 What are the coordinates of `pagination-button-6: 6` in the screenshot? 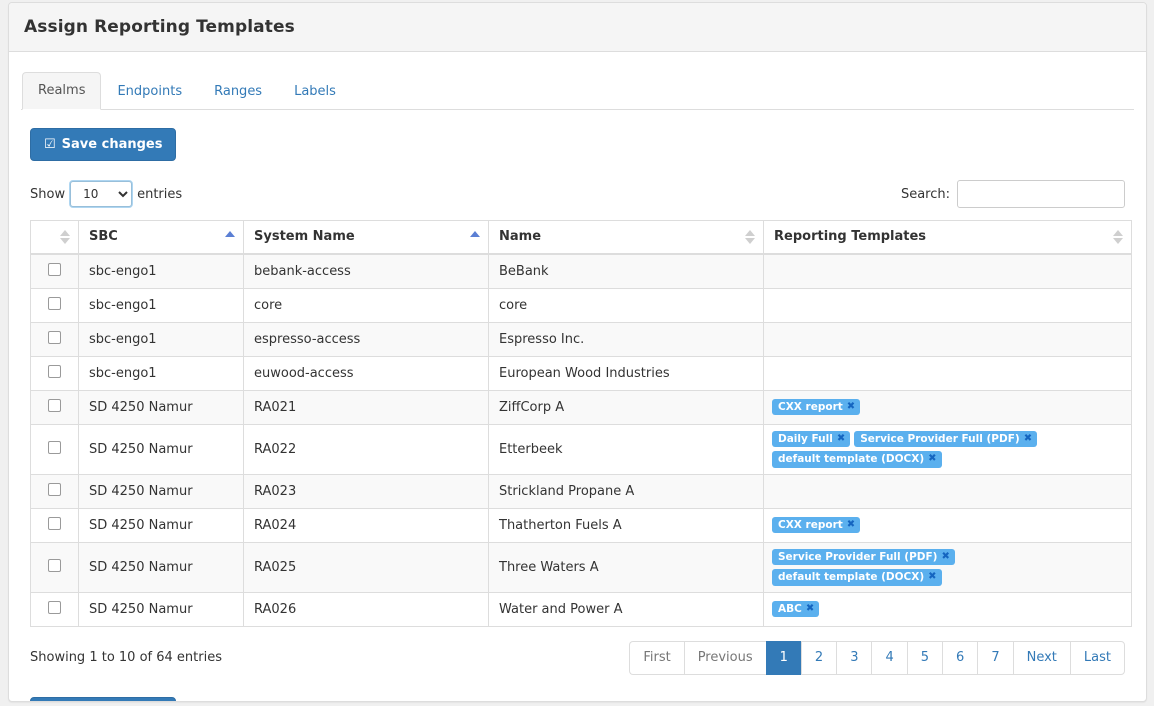 It's located at (960, 657).